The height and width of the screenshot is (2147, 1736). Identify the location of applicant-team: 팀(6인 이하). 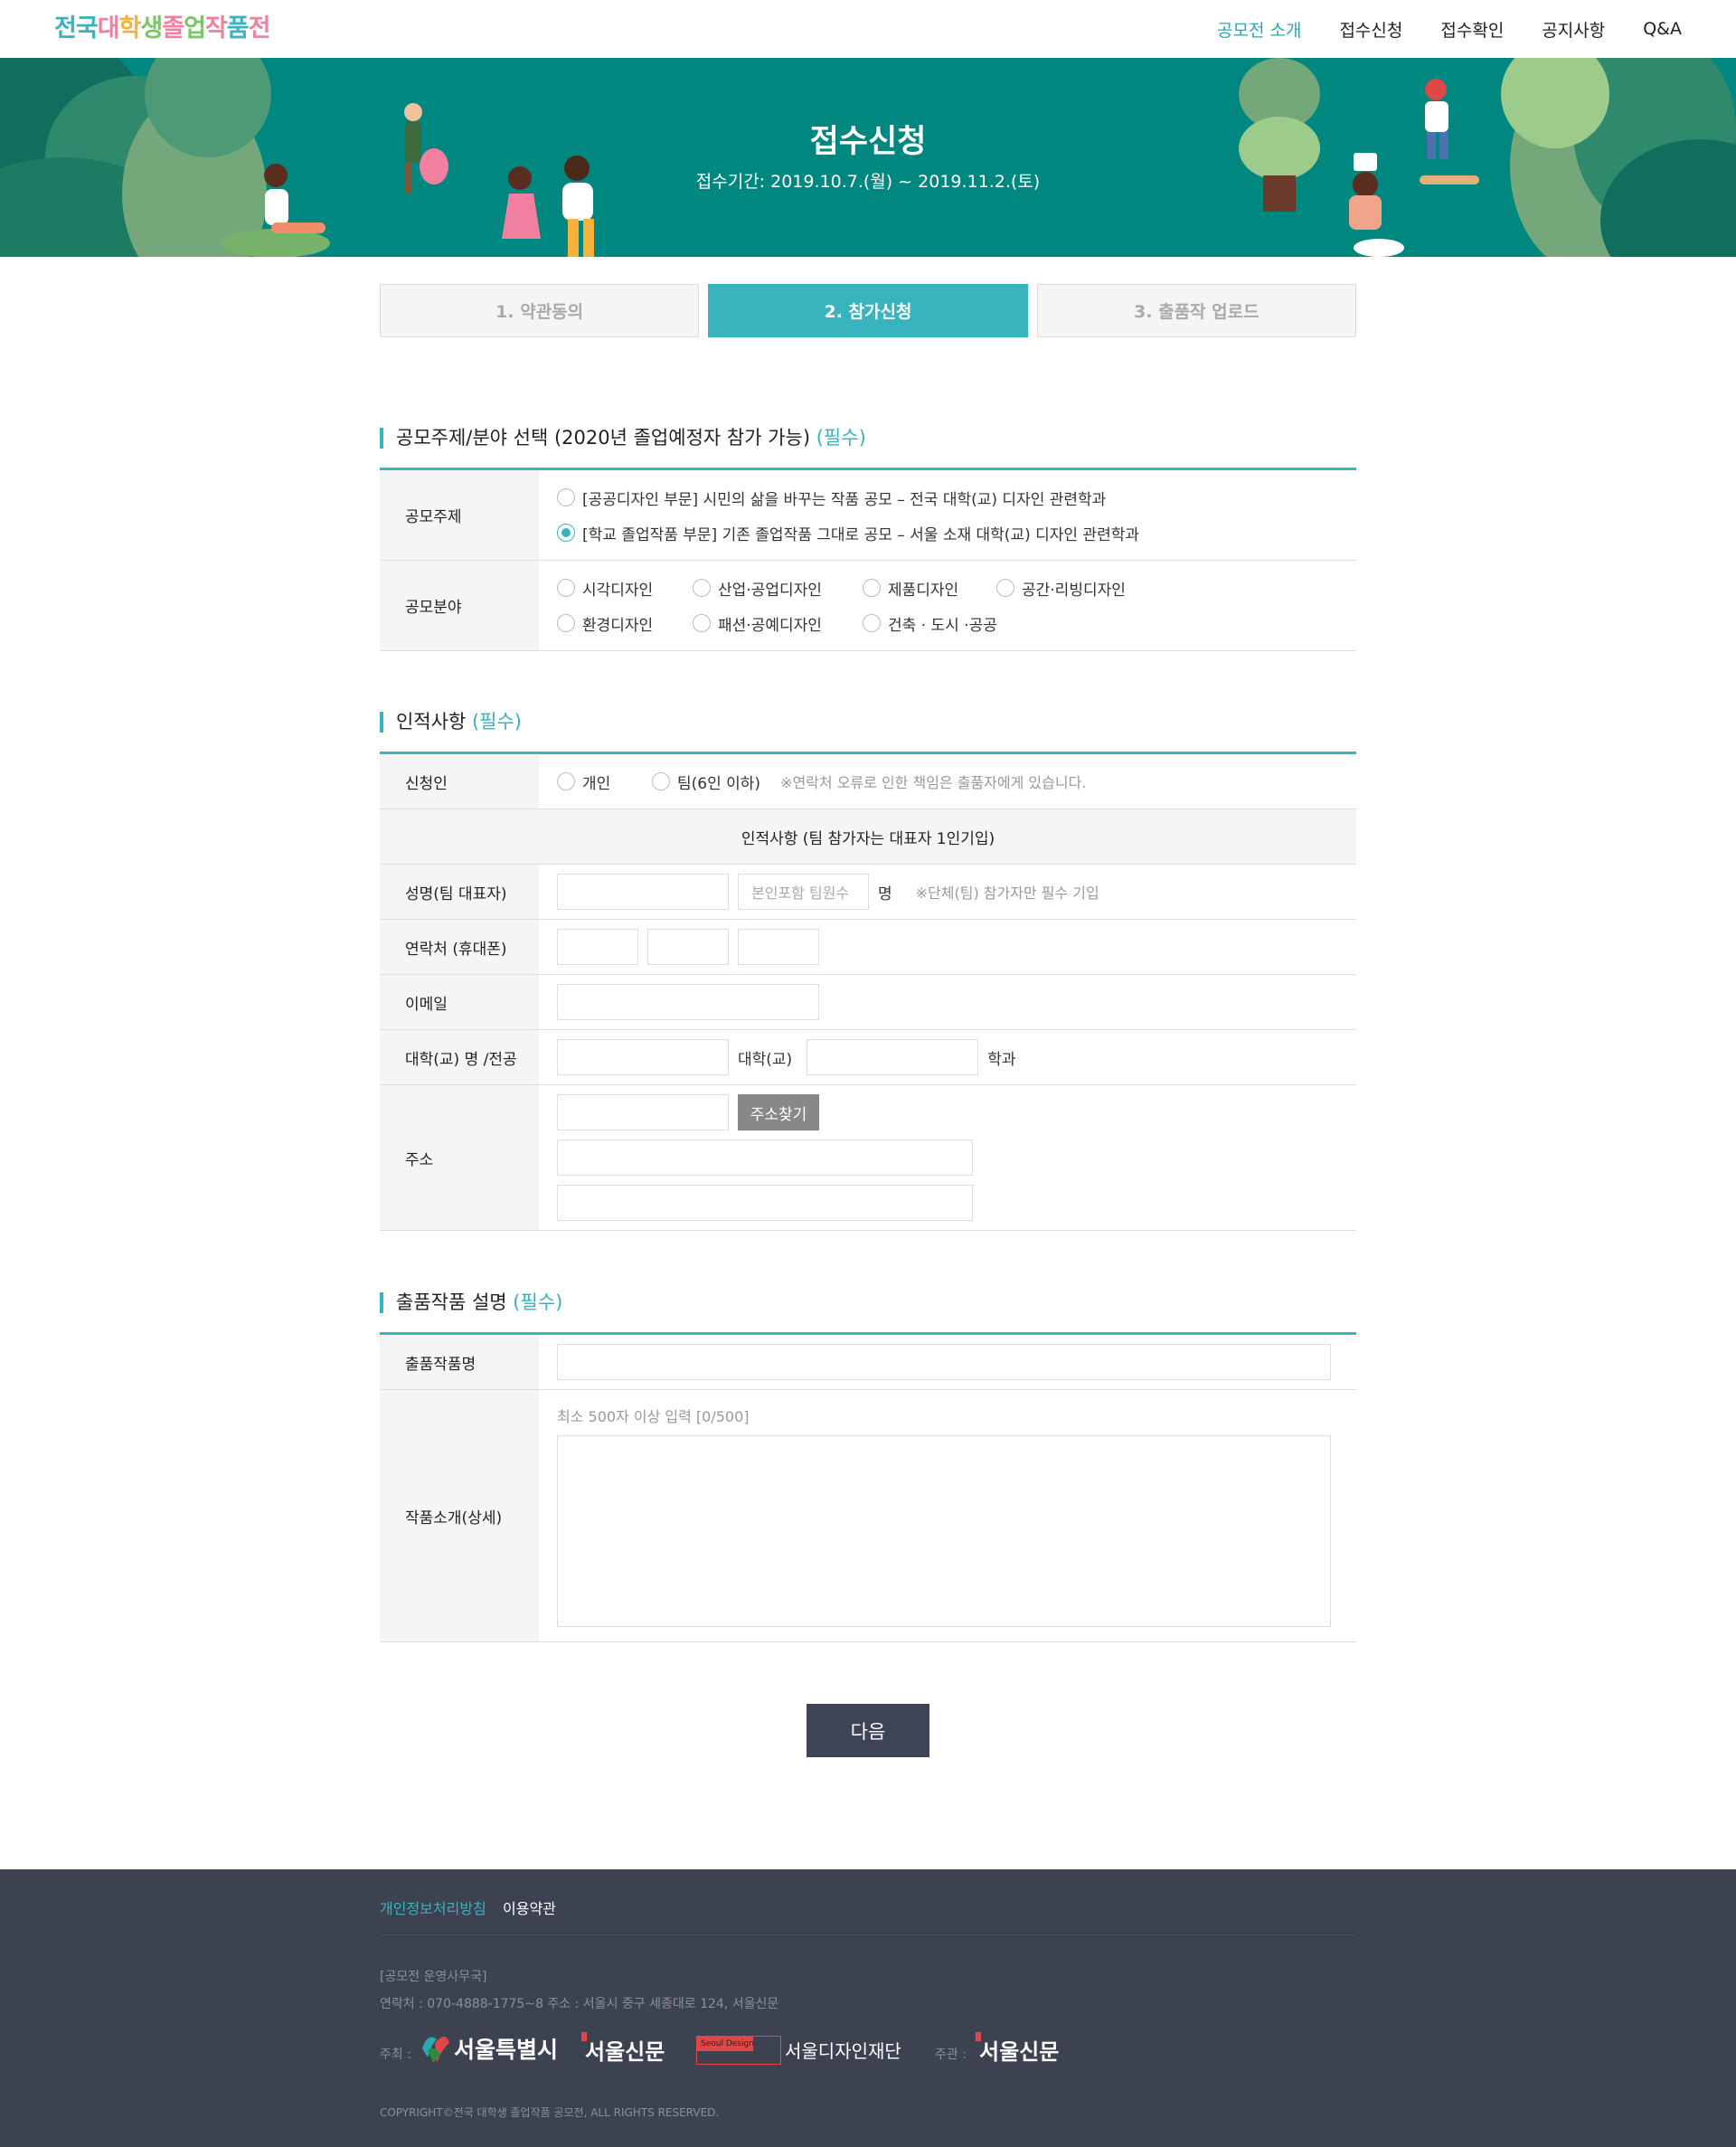
(706, 782).